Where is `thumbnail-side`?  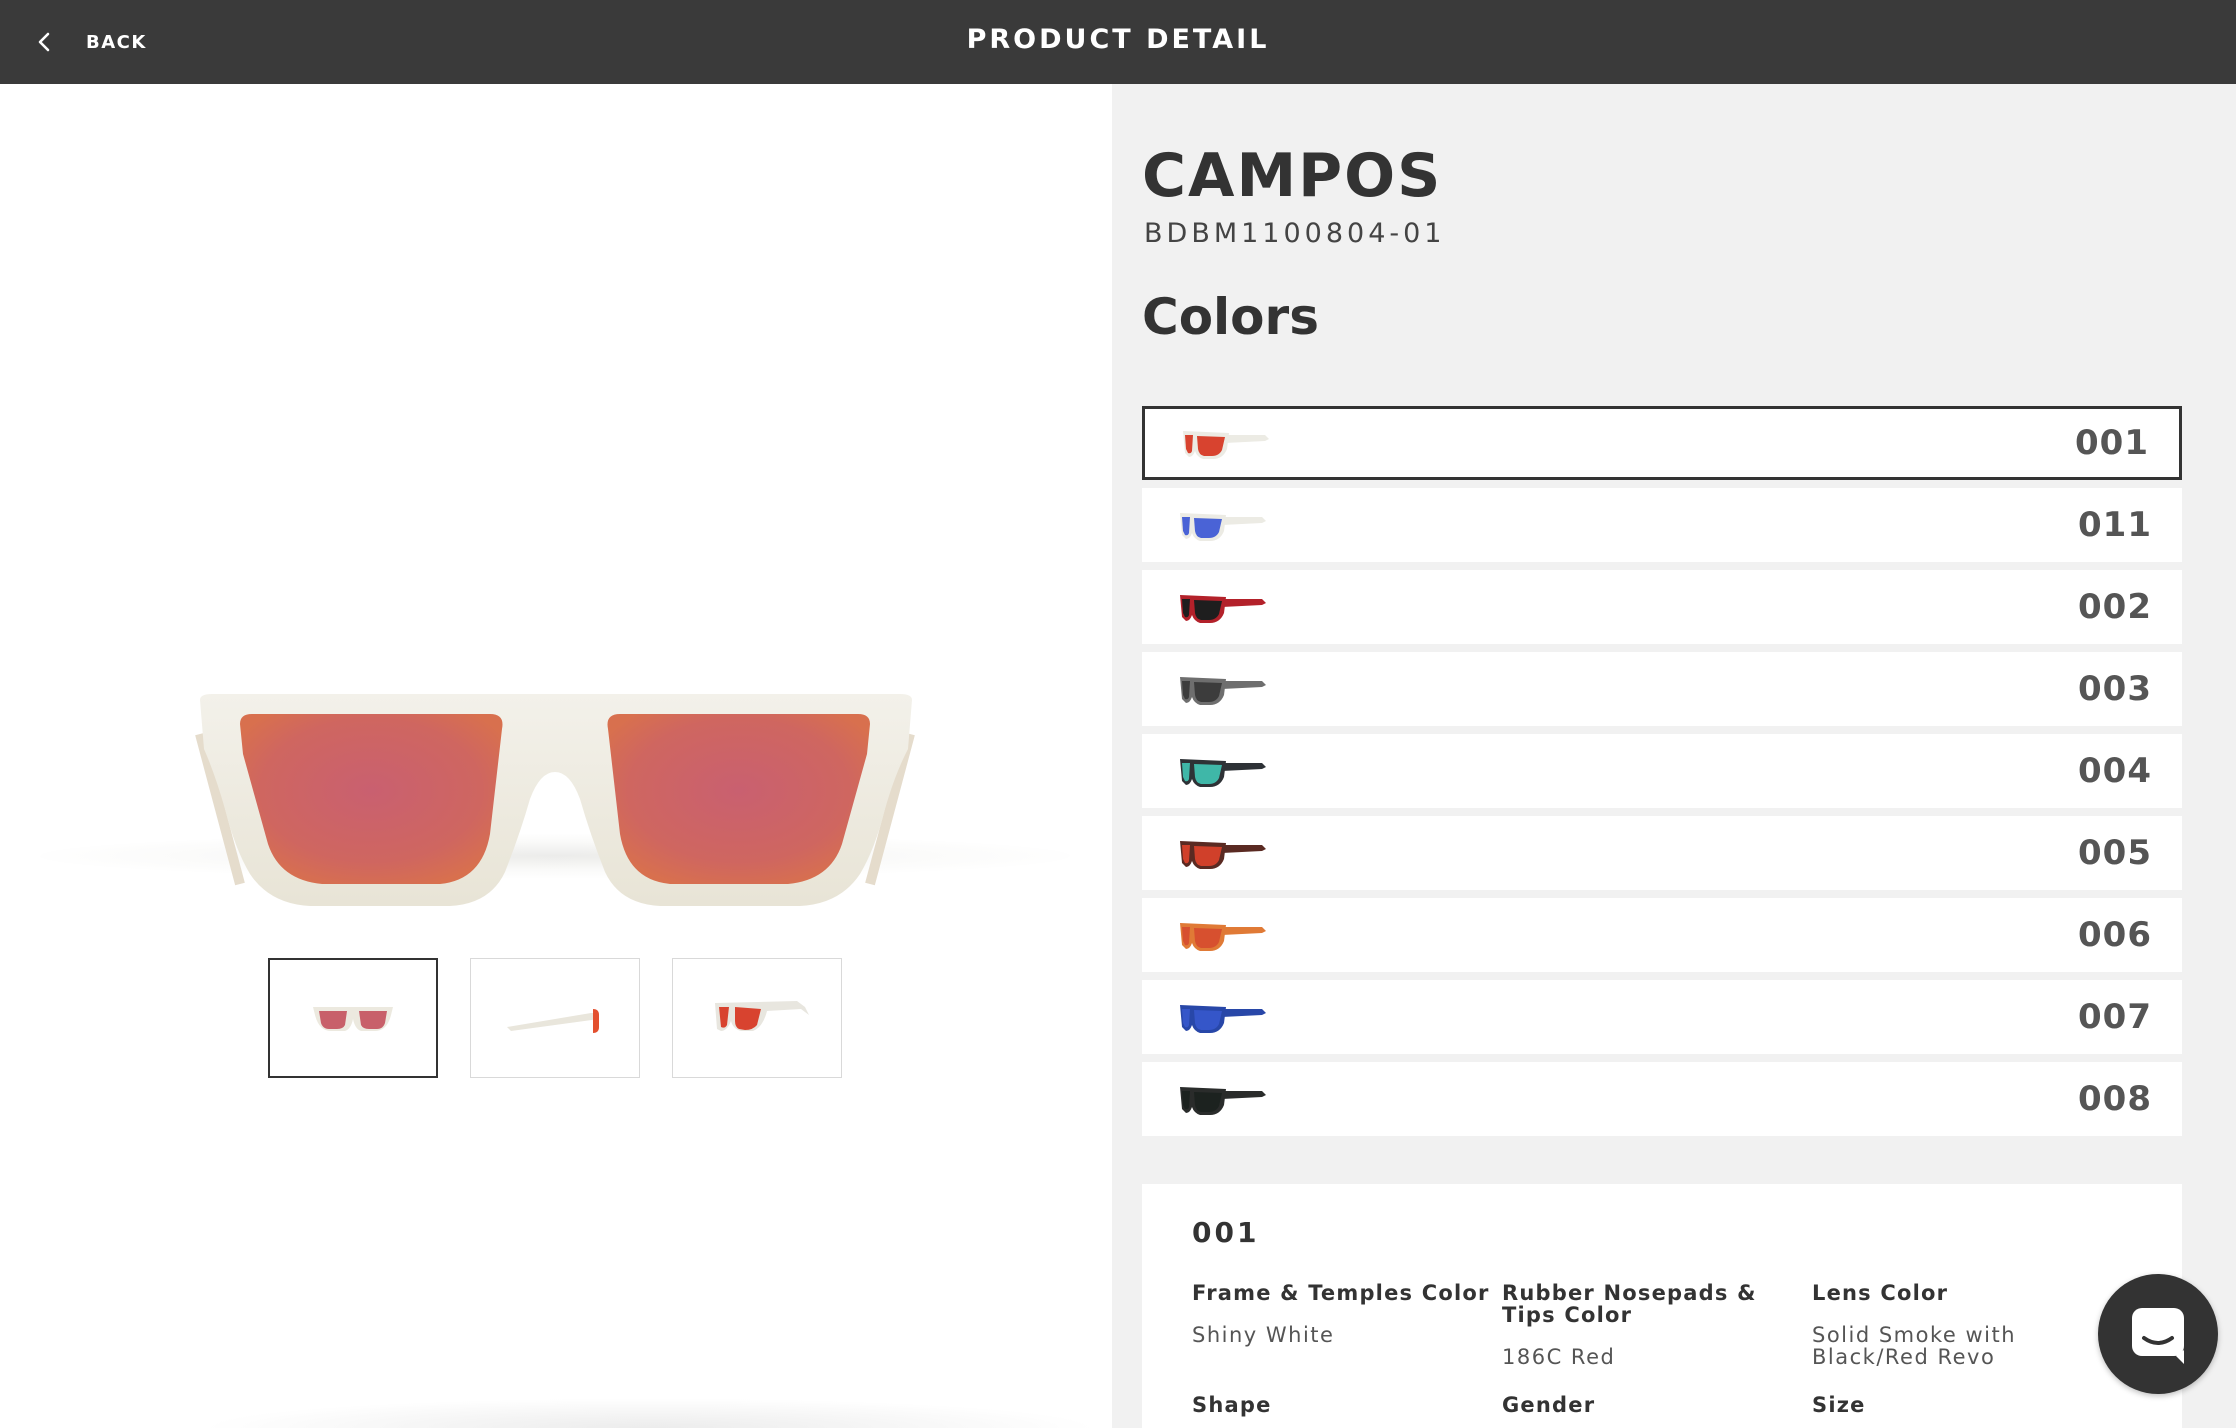
thumbnail-side is located at coordinates (555, 1018).